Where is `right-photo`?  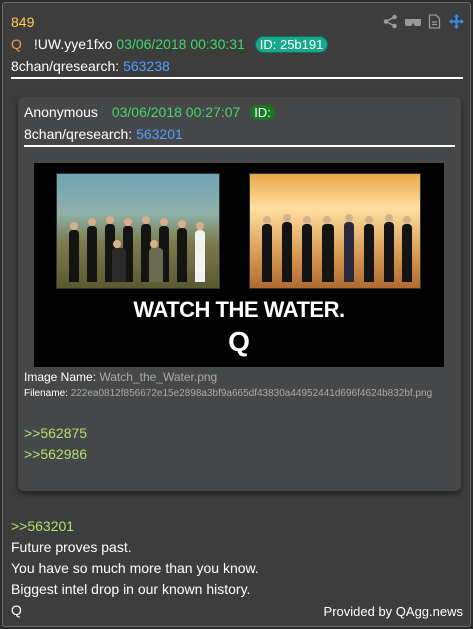 right-photo is located at coordinates (335, 231).